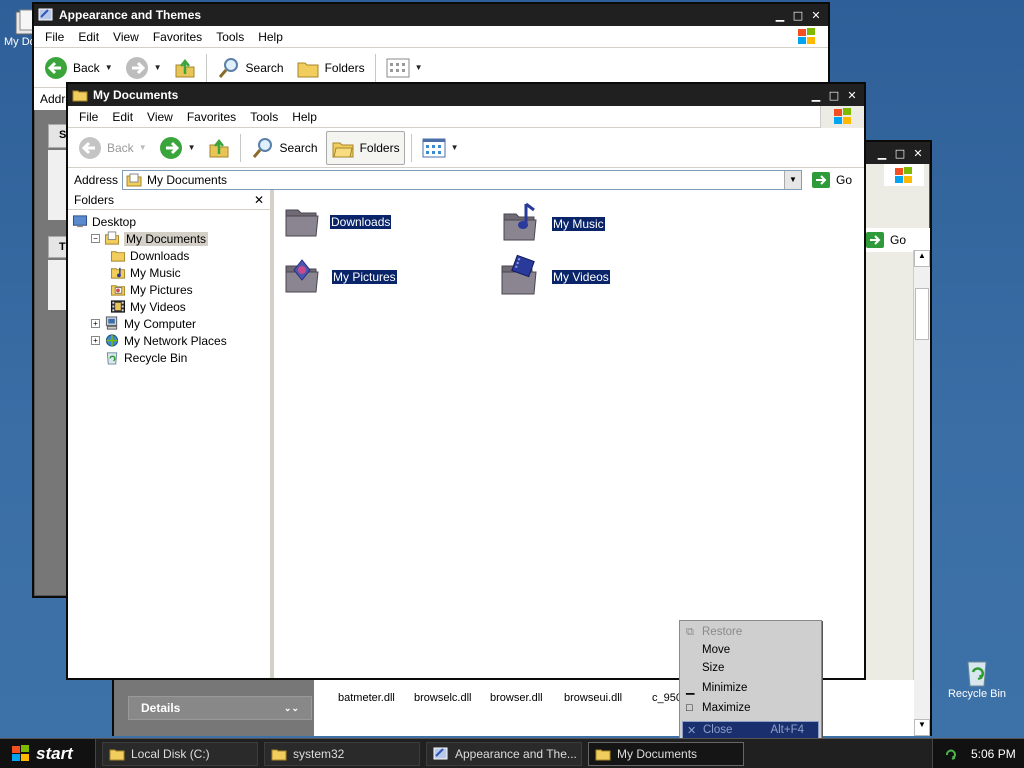  Describe the element at coordinates (713, 668) in the screenshot. I see `menu-item-label: Size` at that location.